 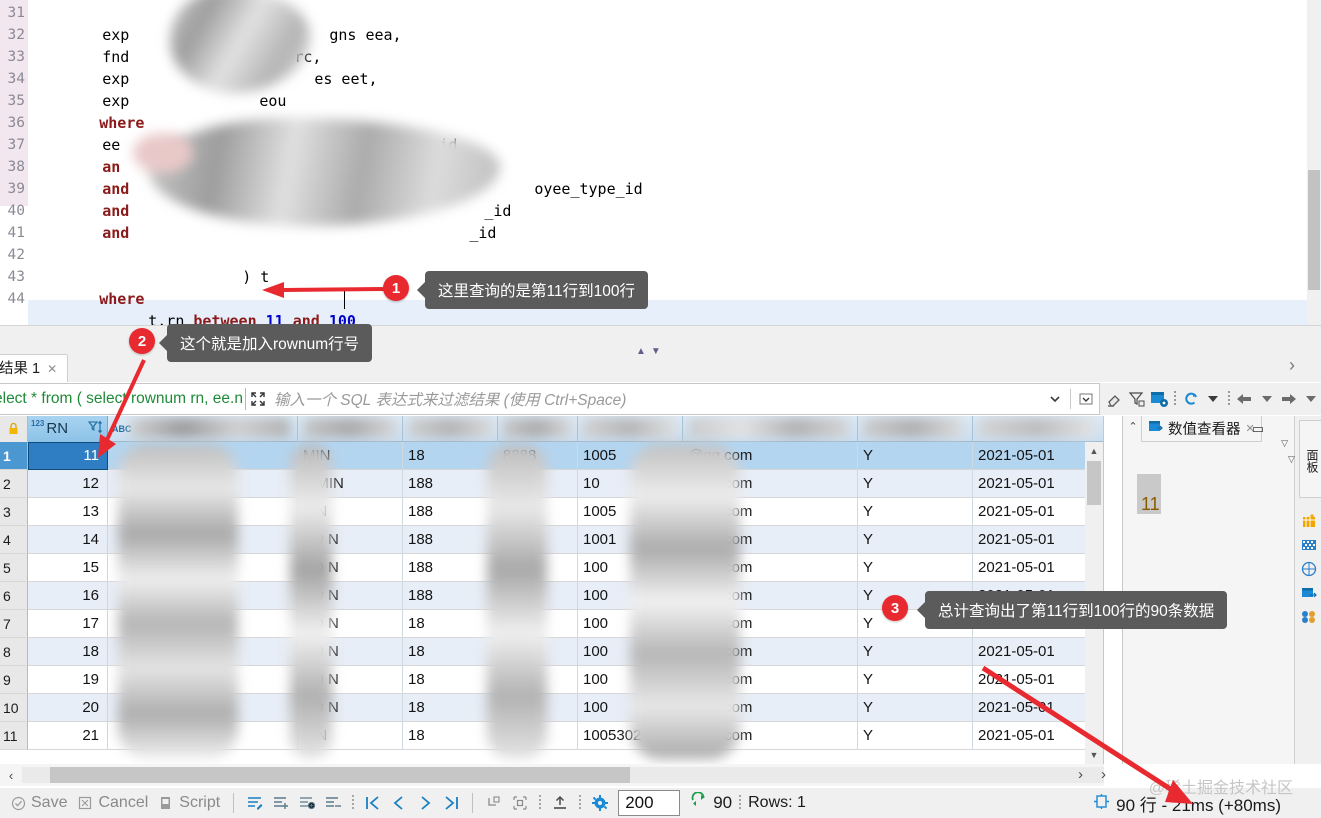 I want to click on tab-scroll-right-icon: ›, so click(x=1292, y=365).